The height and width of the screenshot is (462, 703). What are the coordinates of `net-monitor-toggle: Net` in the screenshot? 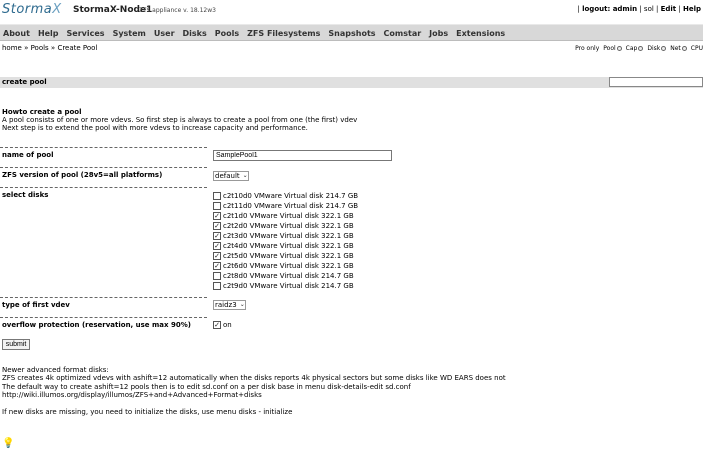 It's located at (678, 48).